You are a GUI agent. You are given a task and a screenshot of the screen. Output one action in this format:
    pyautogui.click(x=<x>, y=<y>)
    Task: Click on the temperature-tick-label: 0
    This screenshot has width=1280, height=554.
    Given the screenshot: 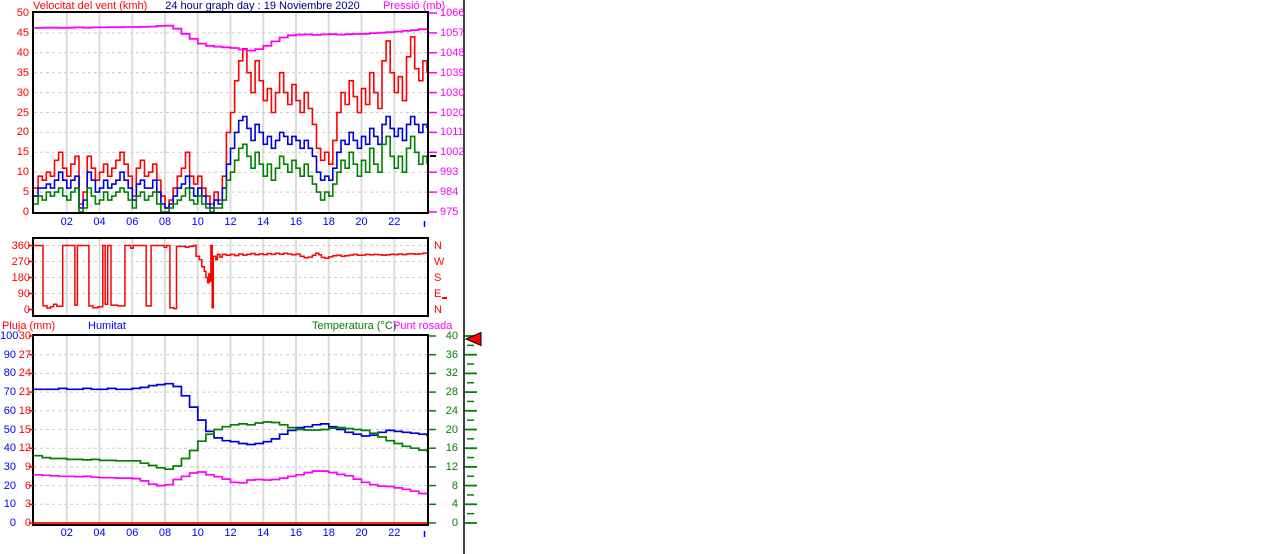 What is the action you would take?
    pyautogui.click(x=454, y=523)
    